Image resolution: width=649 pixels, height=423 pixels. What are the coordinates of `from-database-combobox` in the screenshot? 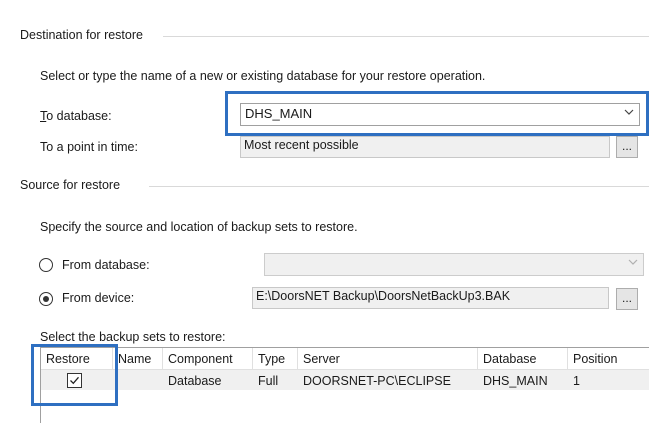 It's located at (454, 264).